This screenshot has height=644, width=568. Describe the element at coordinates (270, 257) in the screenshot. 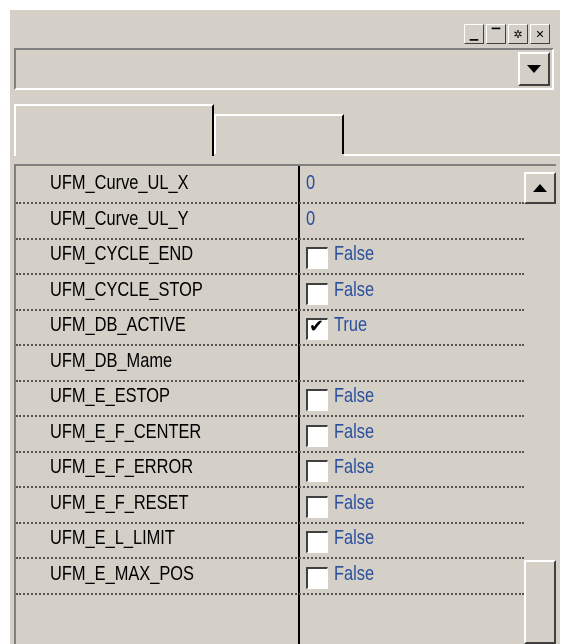

I see `property-row: UFM_CYCLE_END False` at that location.